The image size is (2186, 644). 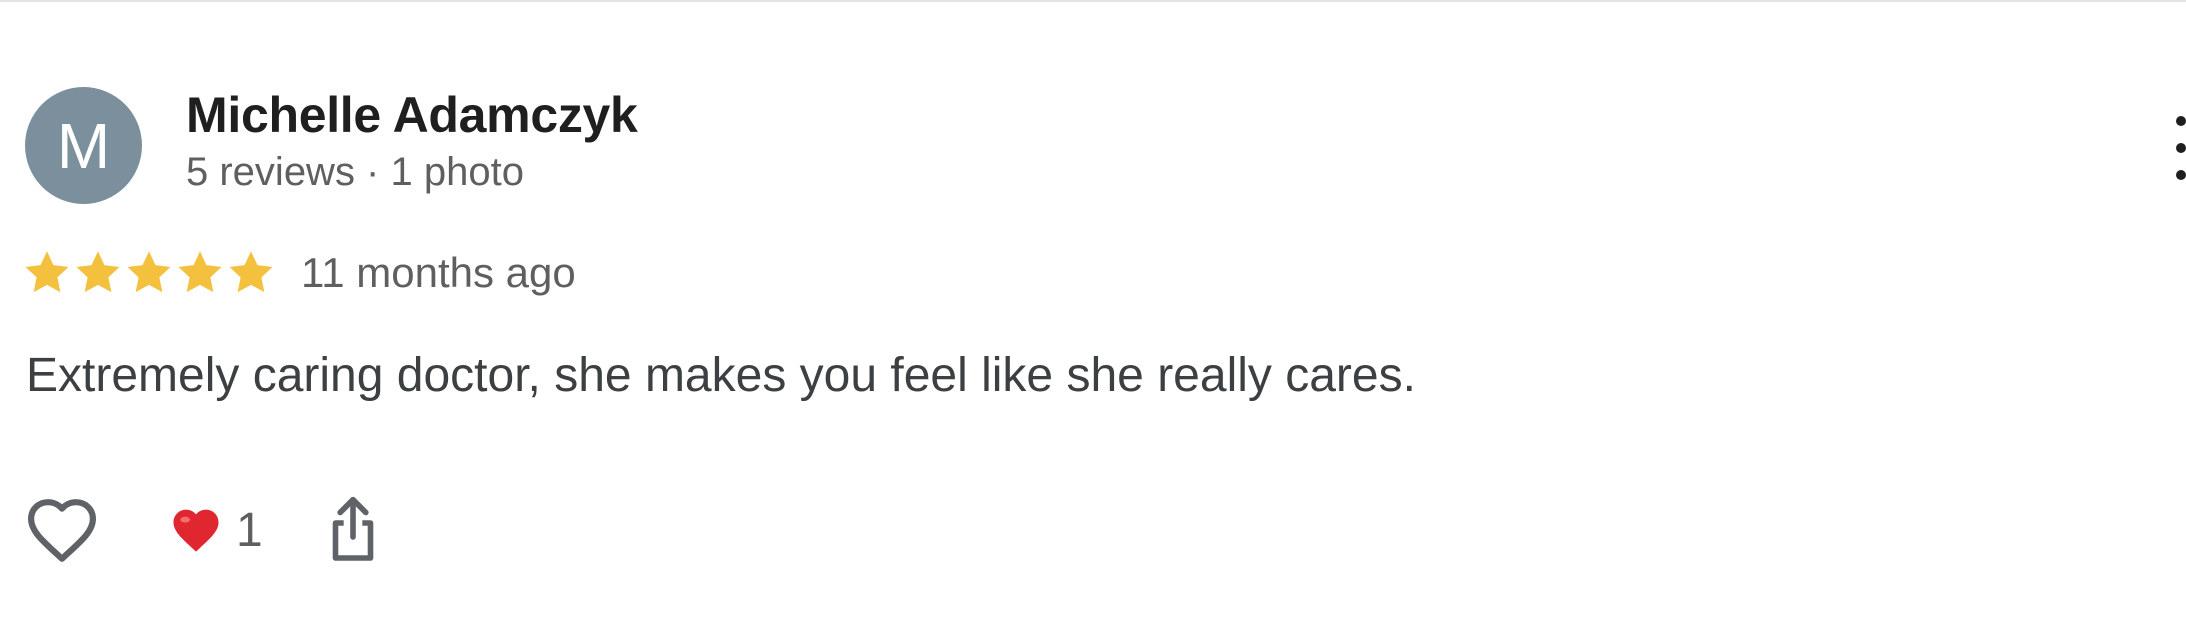 I want to click on share-button, so click(x=353, y=530).